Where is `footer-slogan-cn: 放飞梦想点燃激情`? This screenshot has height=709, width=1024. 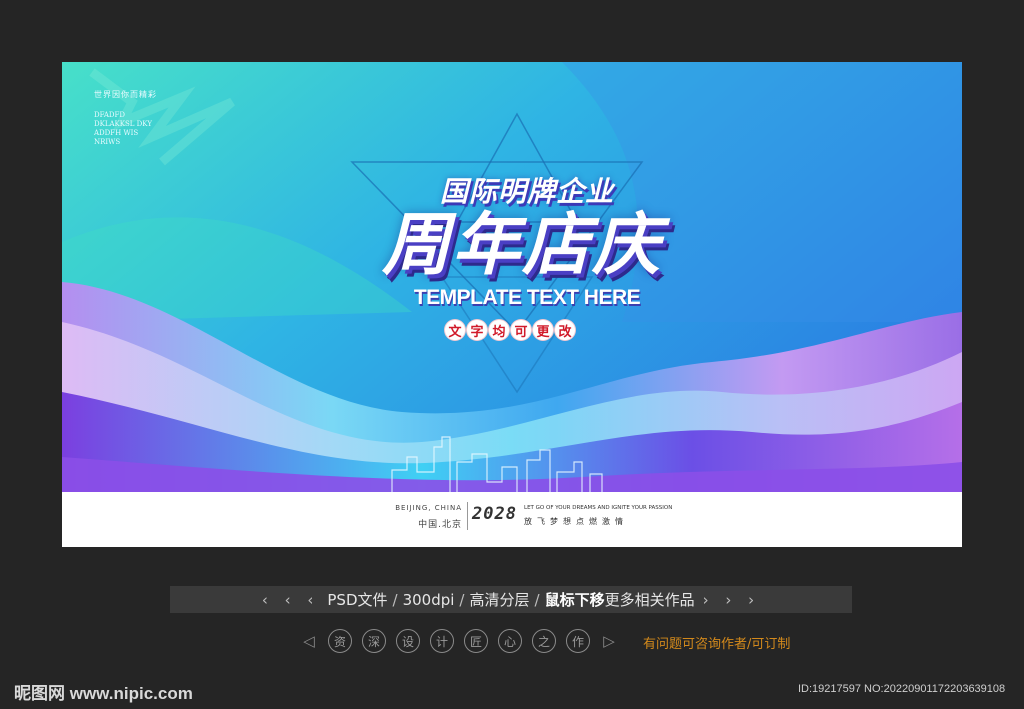 footer-slogan-cn: 放飞梦想点燃激情 is located at coordinates (576, 521).